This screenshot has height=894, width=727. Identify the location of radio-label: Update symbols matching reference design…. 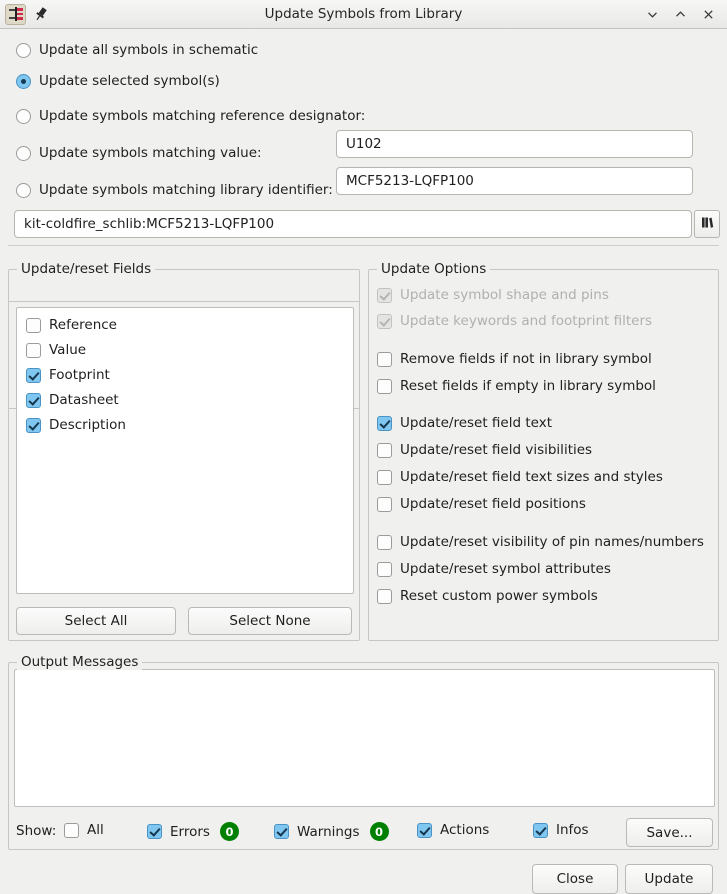
(202, 116).